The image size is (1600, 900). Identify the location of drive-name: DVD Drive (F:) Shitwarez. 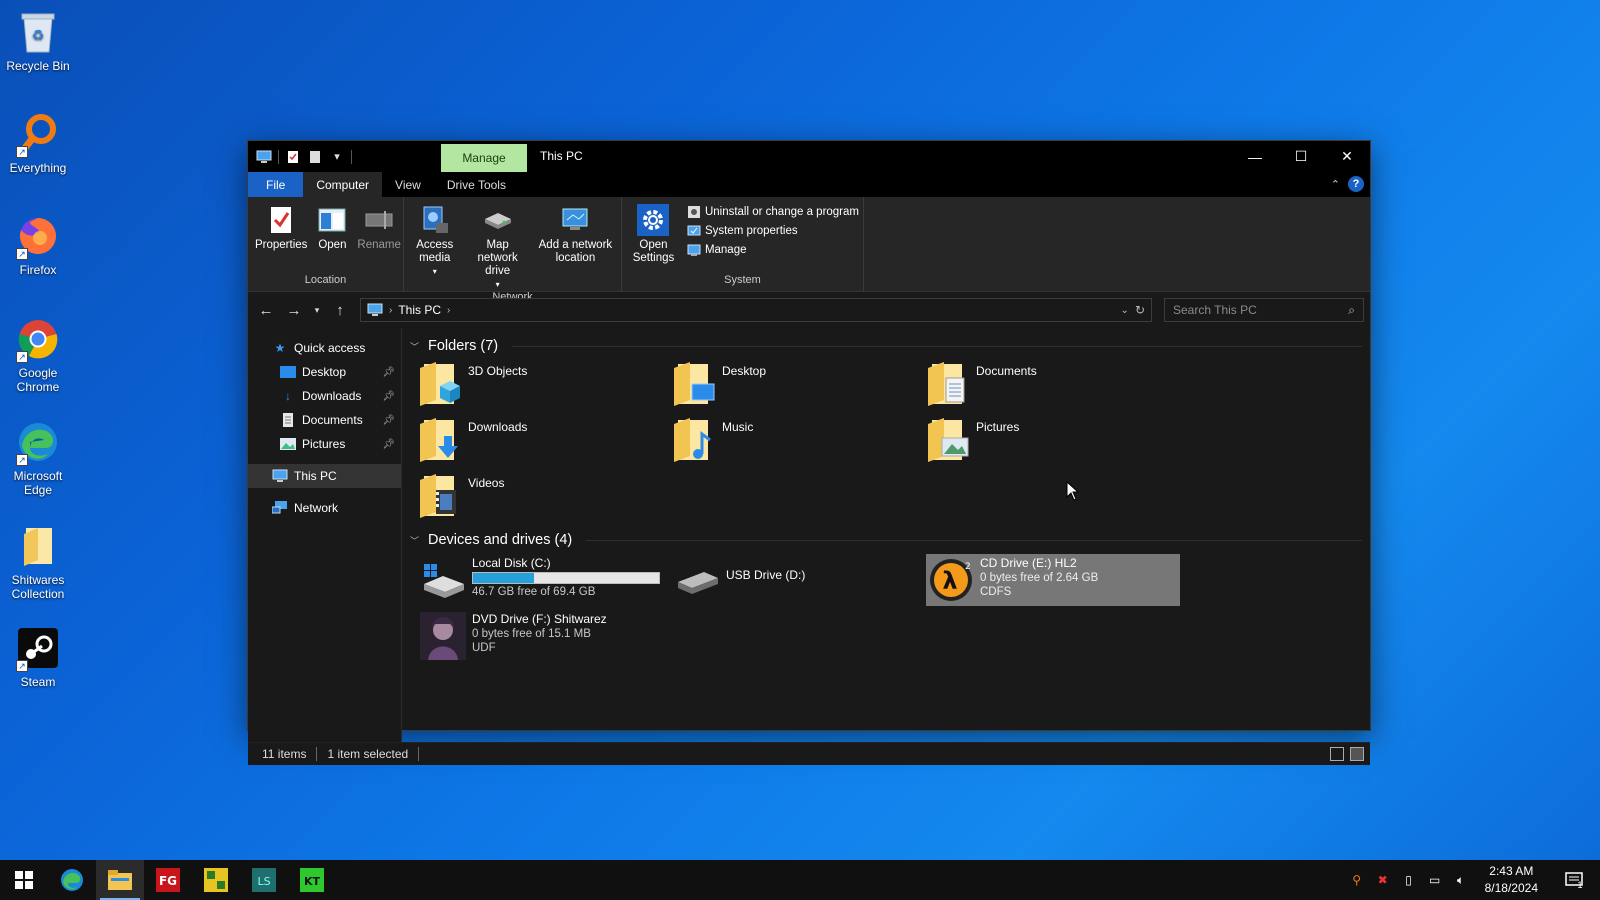
(539, 619).